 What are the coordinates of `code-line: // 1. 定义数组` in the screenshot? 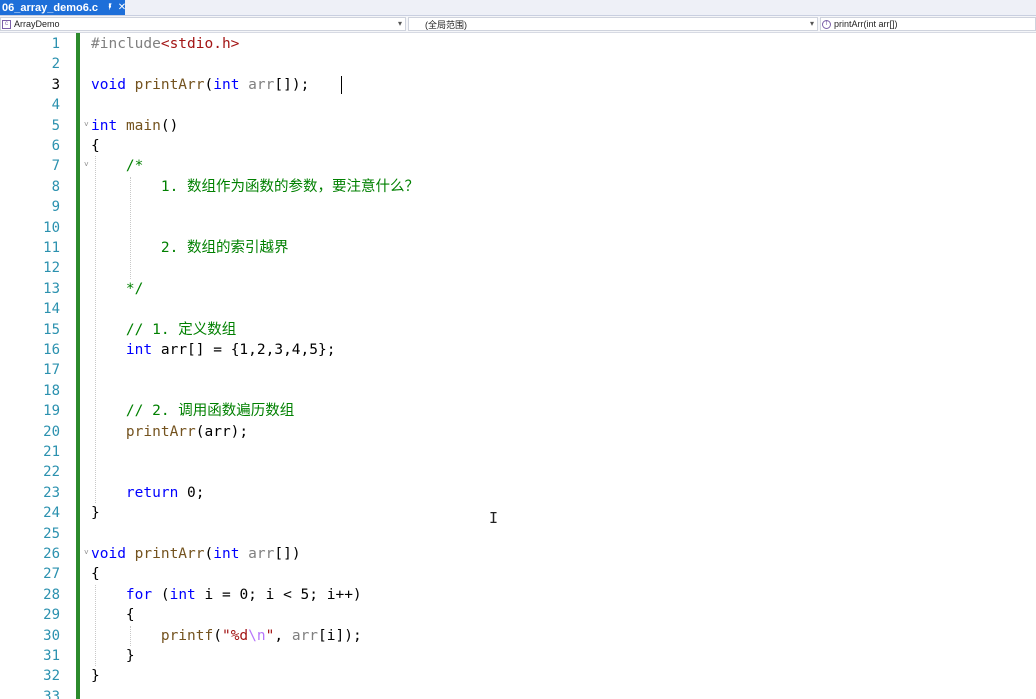 It's located at (563, 330).